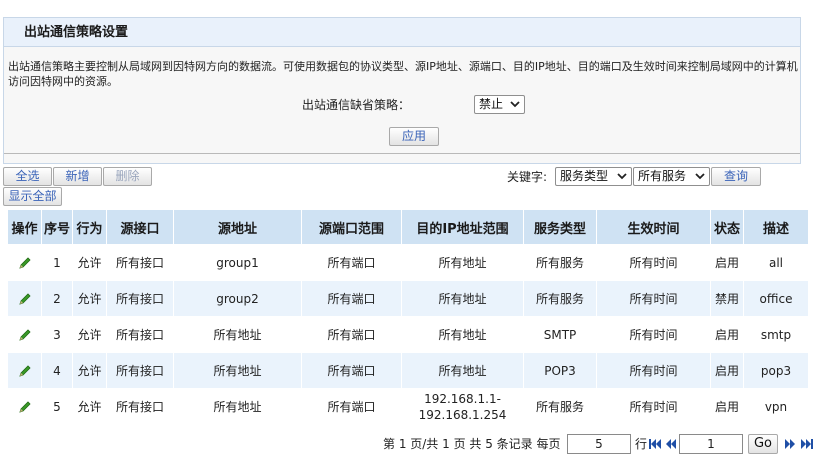 Image resolution: width=827 pixels, height=473 pixels. What do you see at coordinates (140, 227) in the screenshot?
I see `column-header: 源接口` at bounding box center [140, 227].